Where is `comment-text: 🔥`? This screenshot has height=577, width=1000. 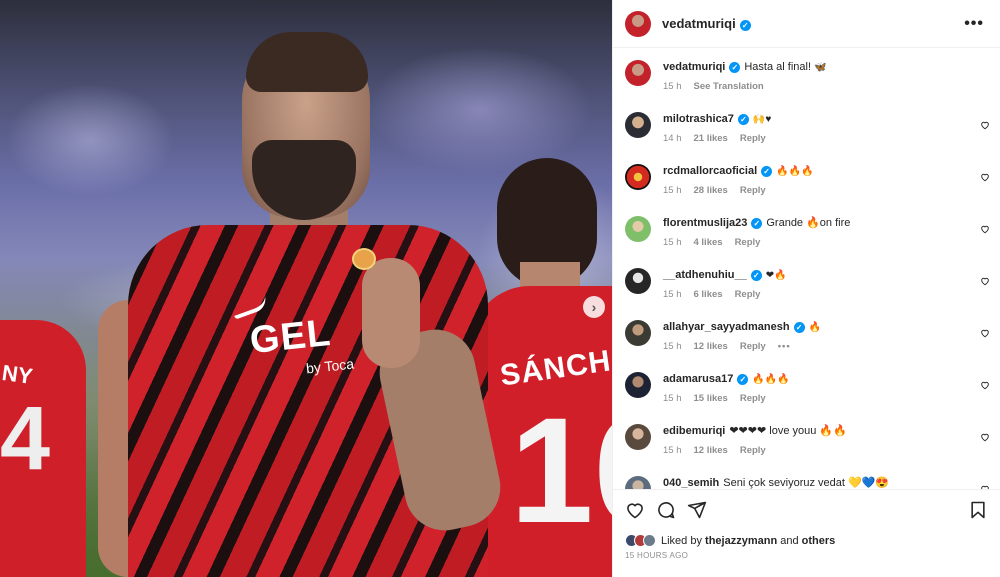
comment-text: 🔥 is located at coordinates (815, 327).